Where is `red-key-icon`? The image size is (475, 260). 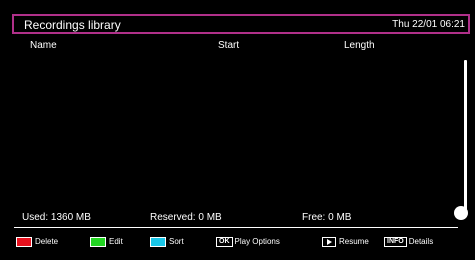
red-key-icon is located at coordinates (24, 242).